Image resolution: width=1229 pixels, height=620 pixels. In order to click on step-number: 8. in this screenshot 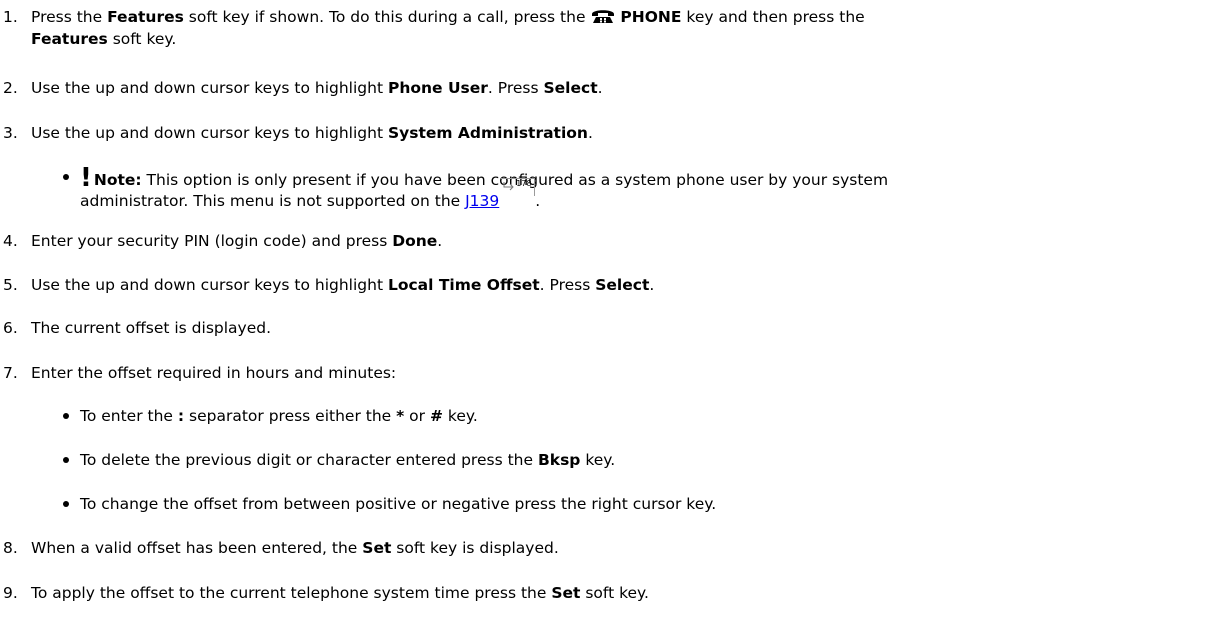, I will do `click(10, 548)`.